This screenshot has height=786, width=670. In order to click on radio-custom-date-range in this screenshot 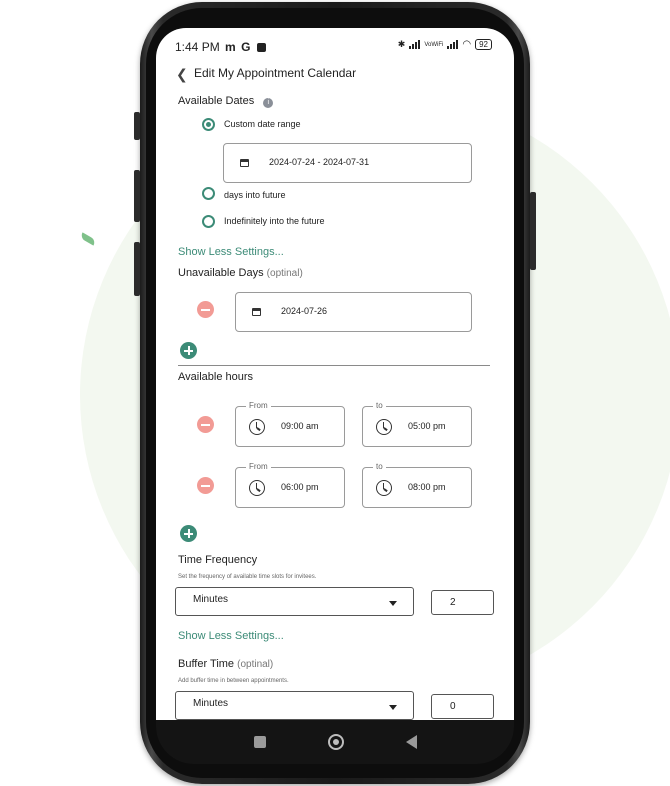, I will do `click(208, 124)`.